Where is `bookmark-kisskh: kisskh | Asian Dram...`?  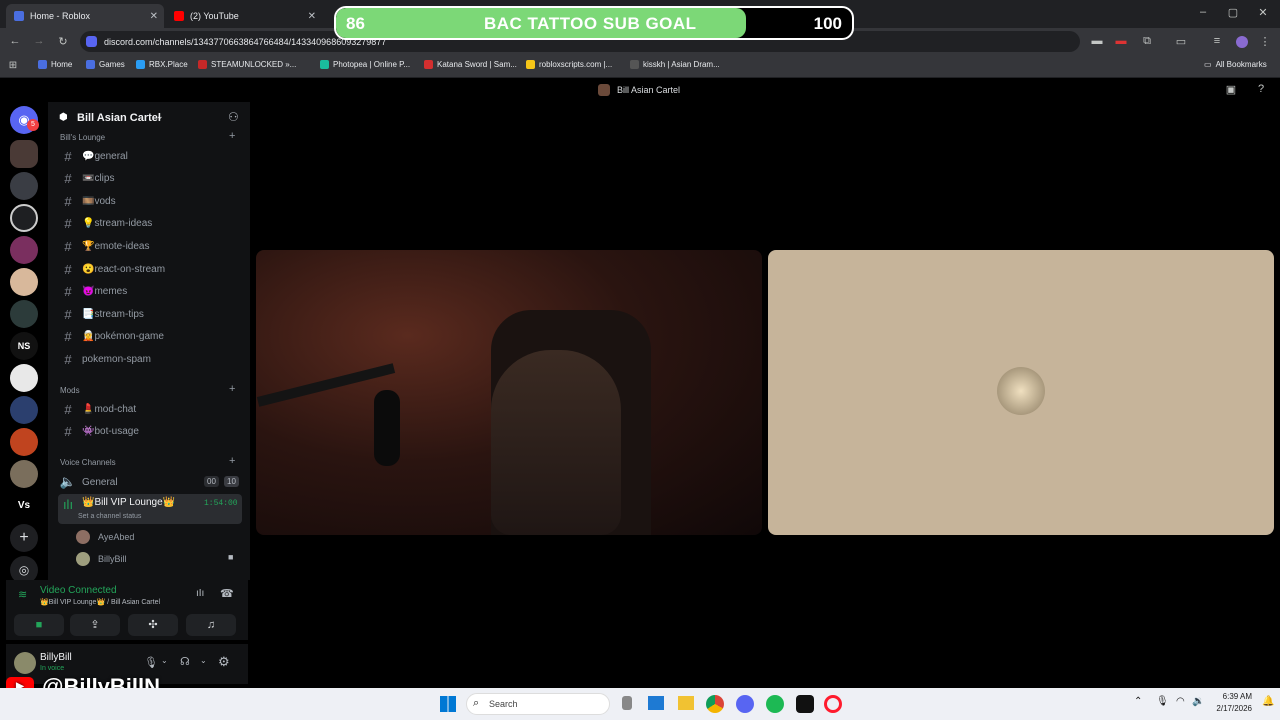
bookmark-kisskh: kisskh | Asian Dram... is located at coordinates (675, 64).